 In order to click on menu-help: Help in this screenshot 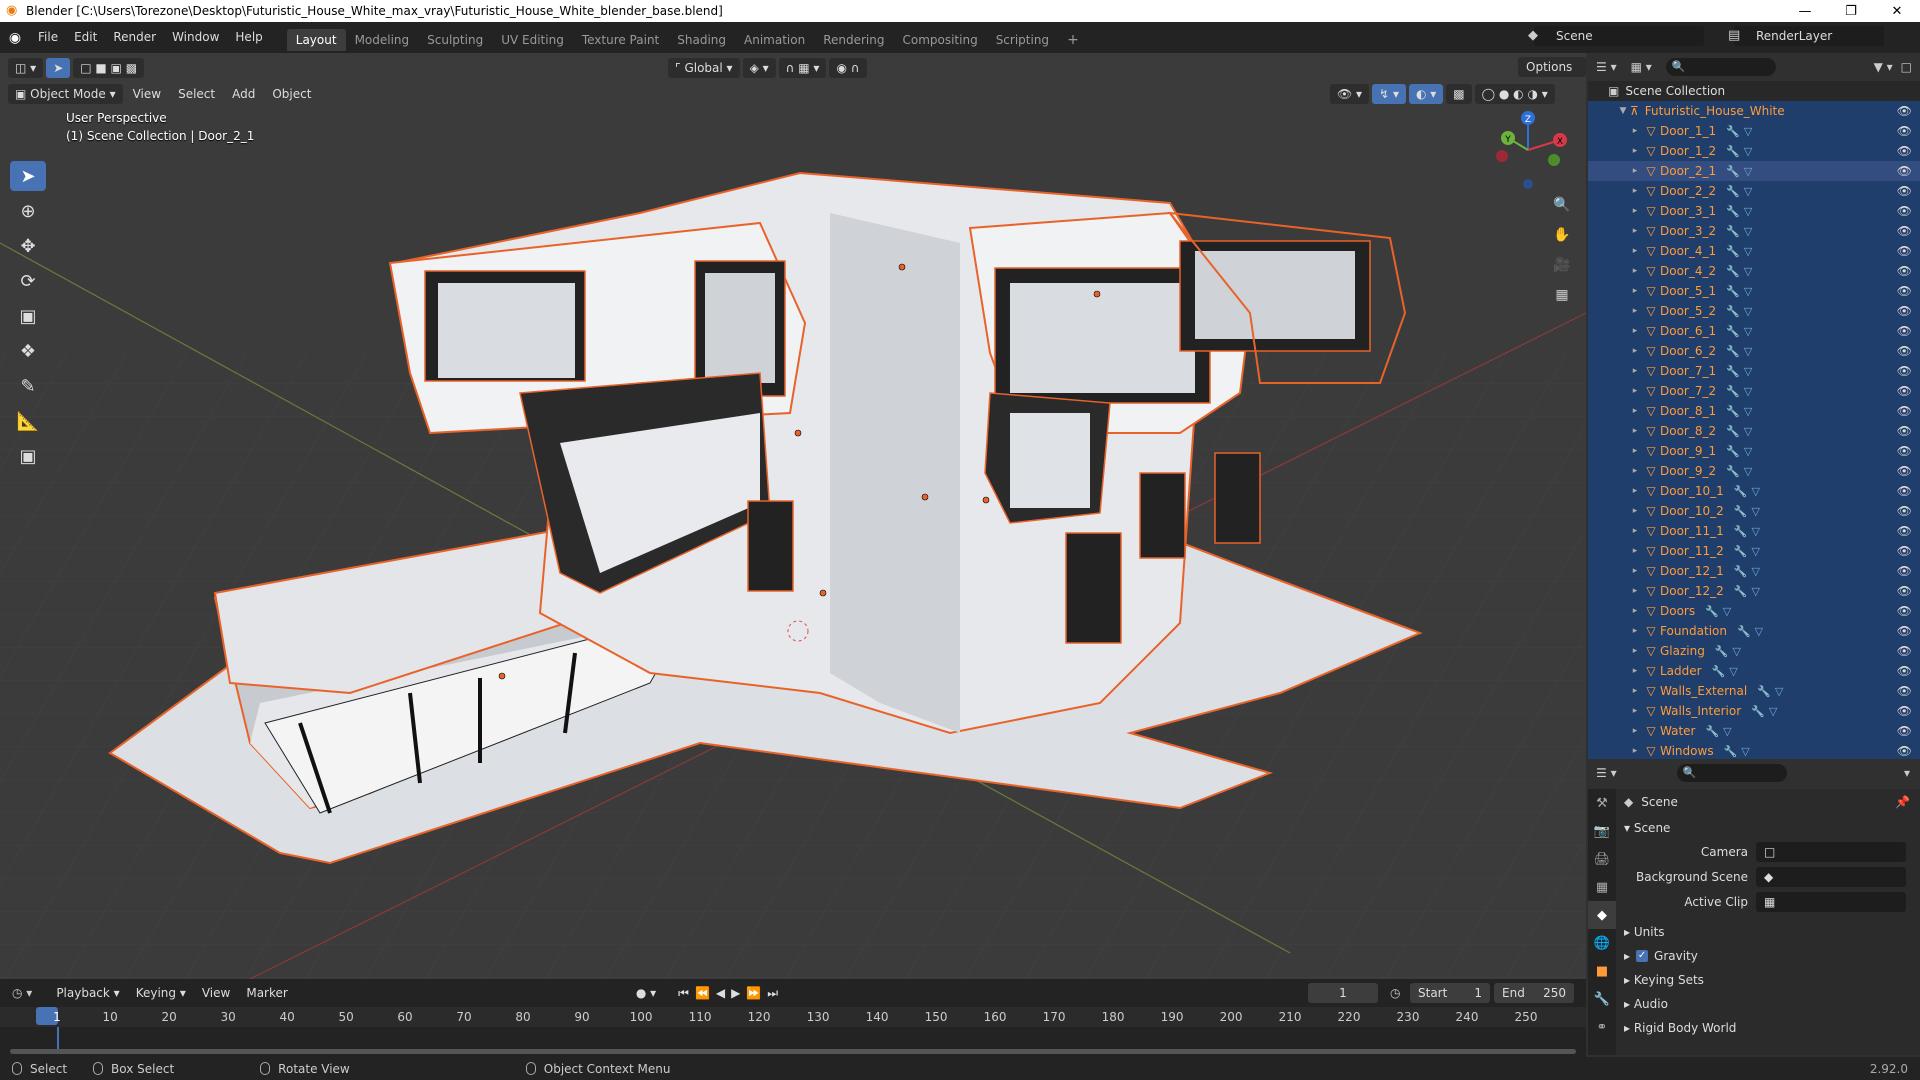, I will do `click(248, 37)`.